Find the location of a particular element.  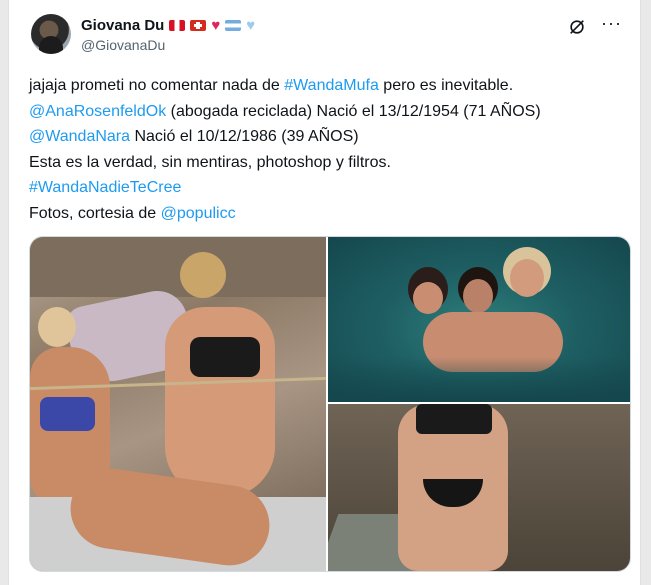

text-segment: Nació el 10/12/1986 (39 AÑOS) is located at coordinates (244, 136).